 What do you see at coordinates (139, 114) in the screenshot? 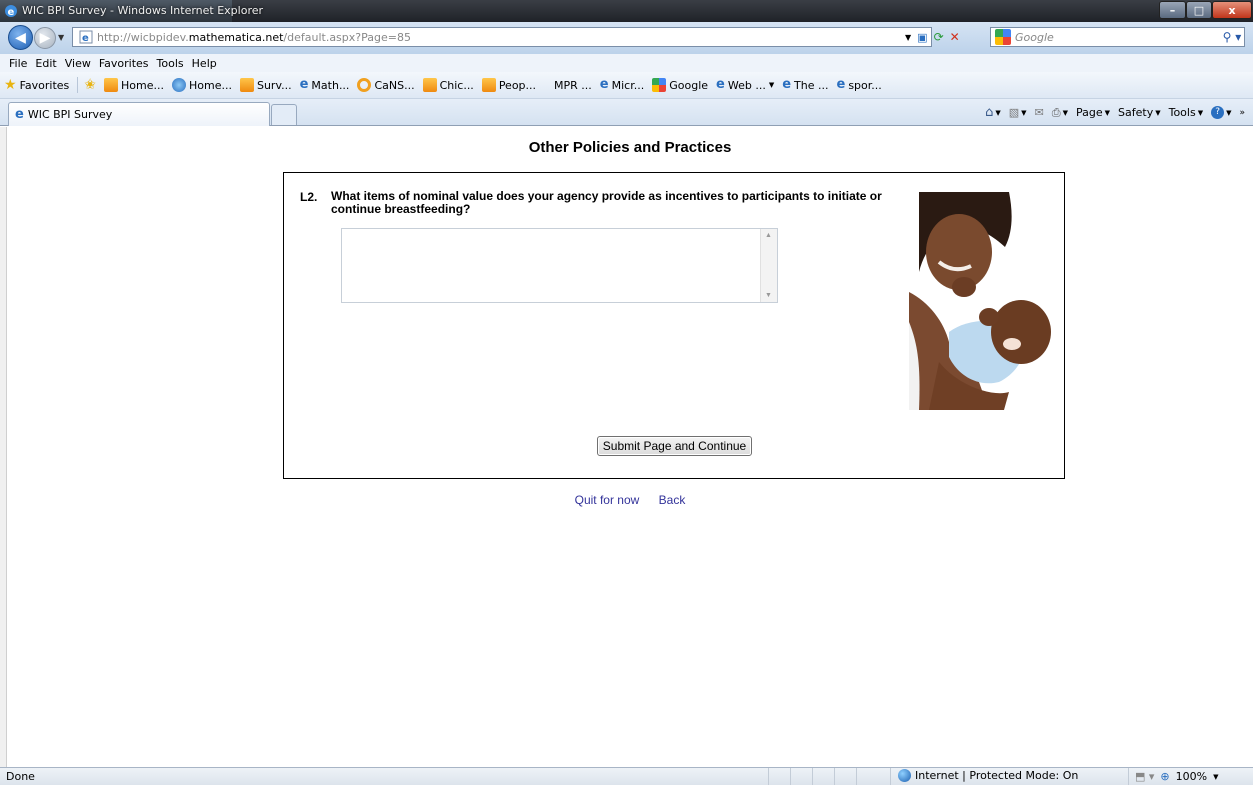
I see `tab-wic-bpi-survey: e WIC BPI Survey` at bounding box center [139, 114].